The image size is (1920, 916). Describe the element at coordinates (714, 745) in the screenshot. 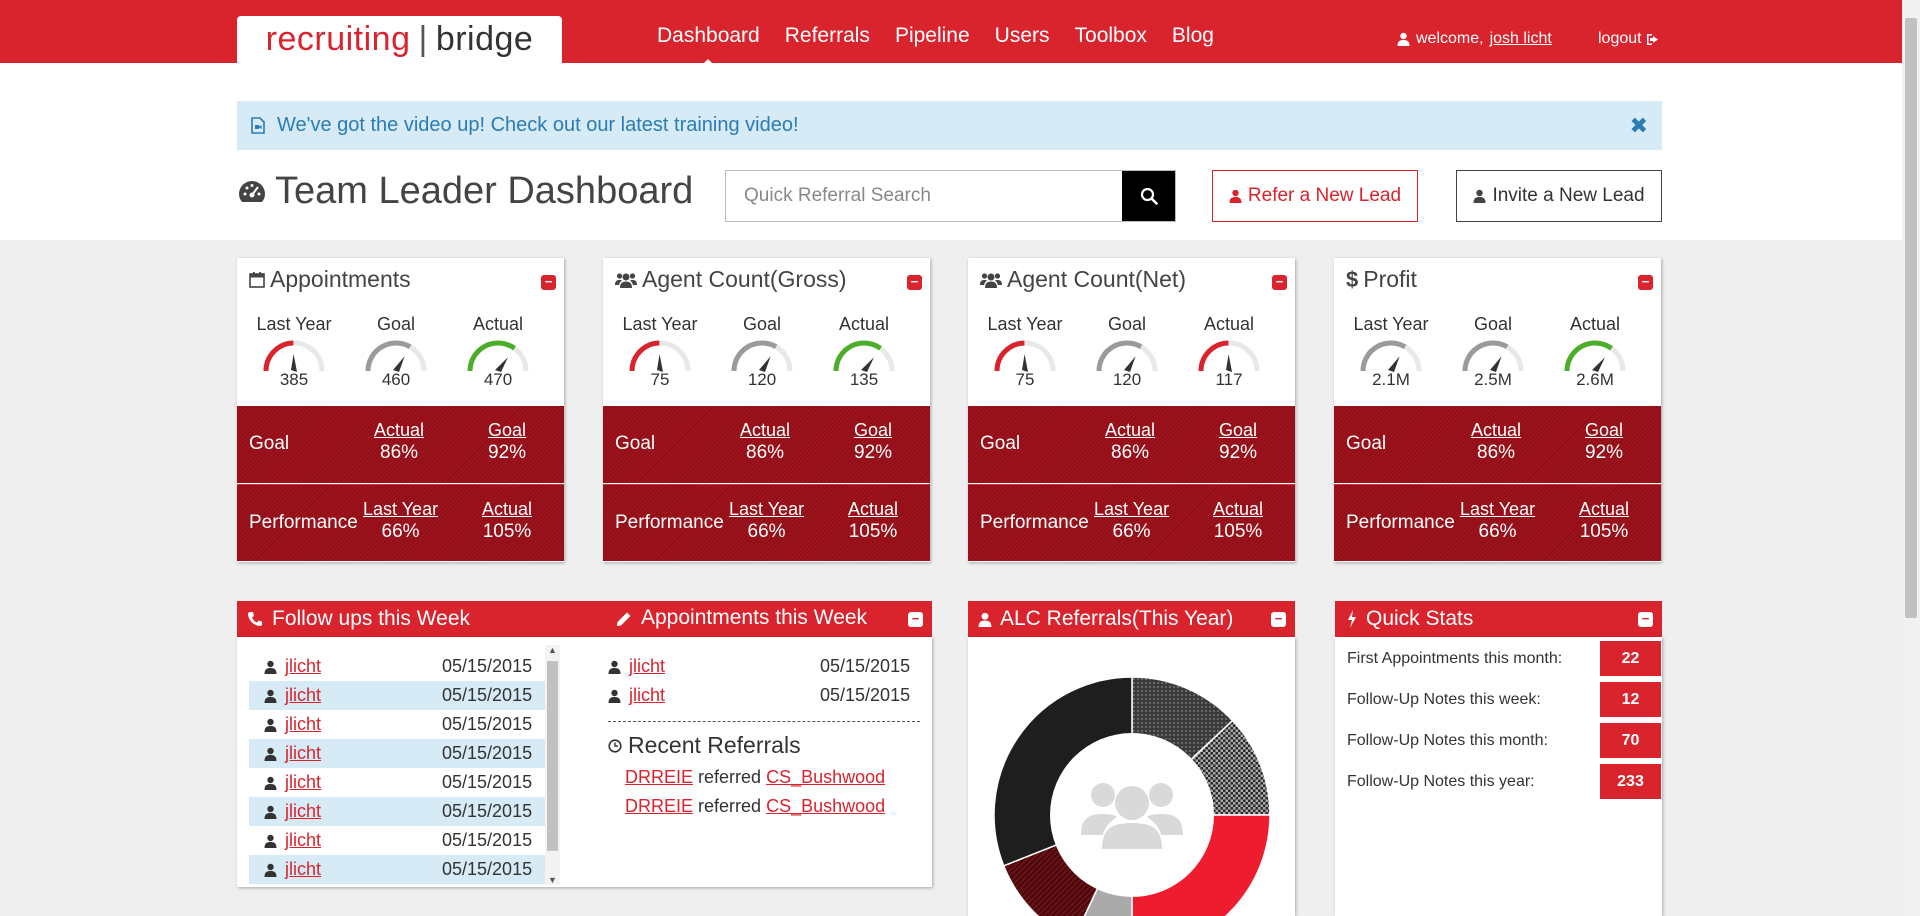

I see `recent-referrals-title: Recent Referrals` at that location.